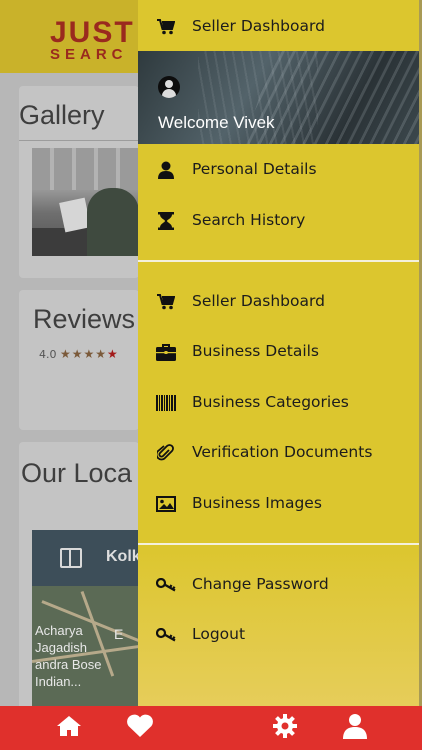  What do you see at coordinates (219, 634) in the screenshot?
I see `menu-label: Logout` at bounding box center [219, 634].